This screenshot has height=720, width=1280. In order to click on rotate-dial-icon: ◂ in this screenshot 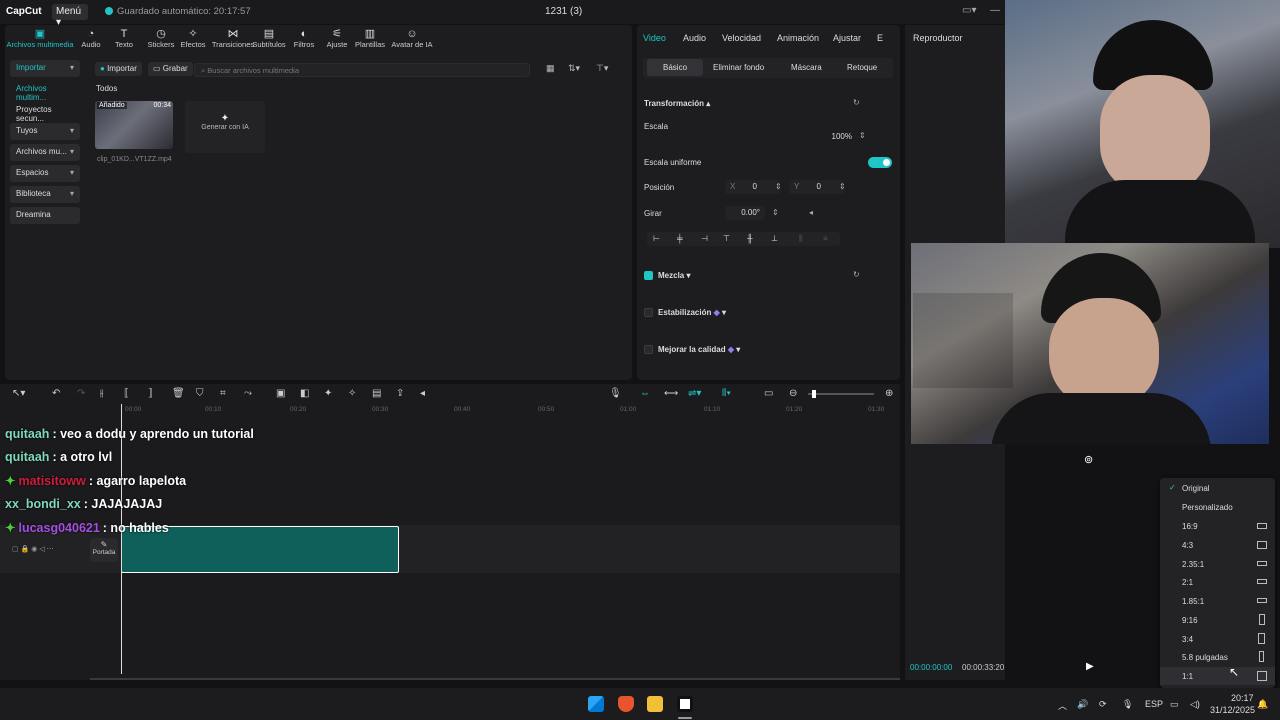, I will do `click(811, 212)`.